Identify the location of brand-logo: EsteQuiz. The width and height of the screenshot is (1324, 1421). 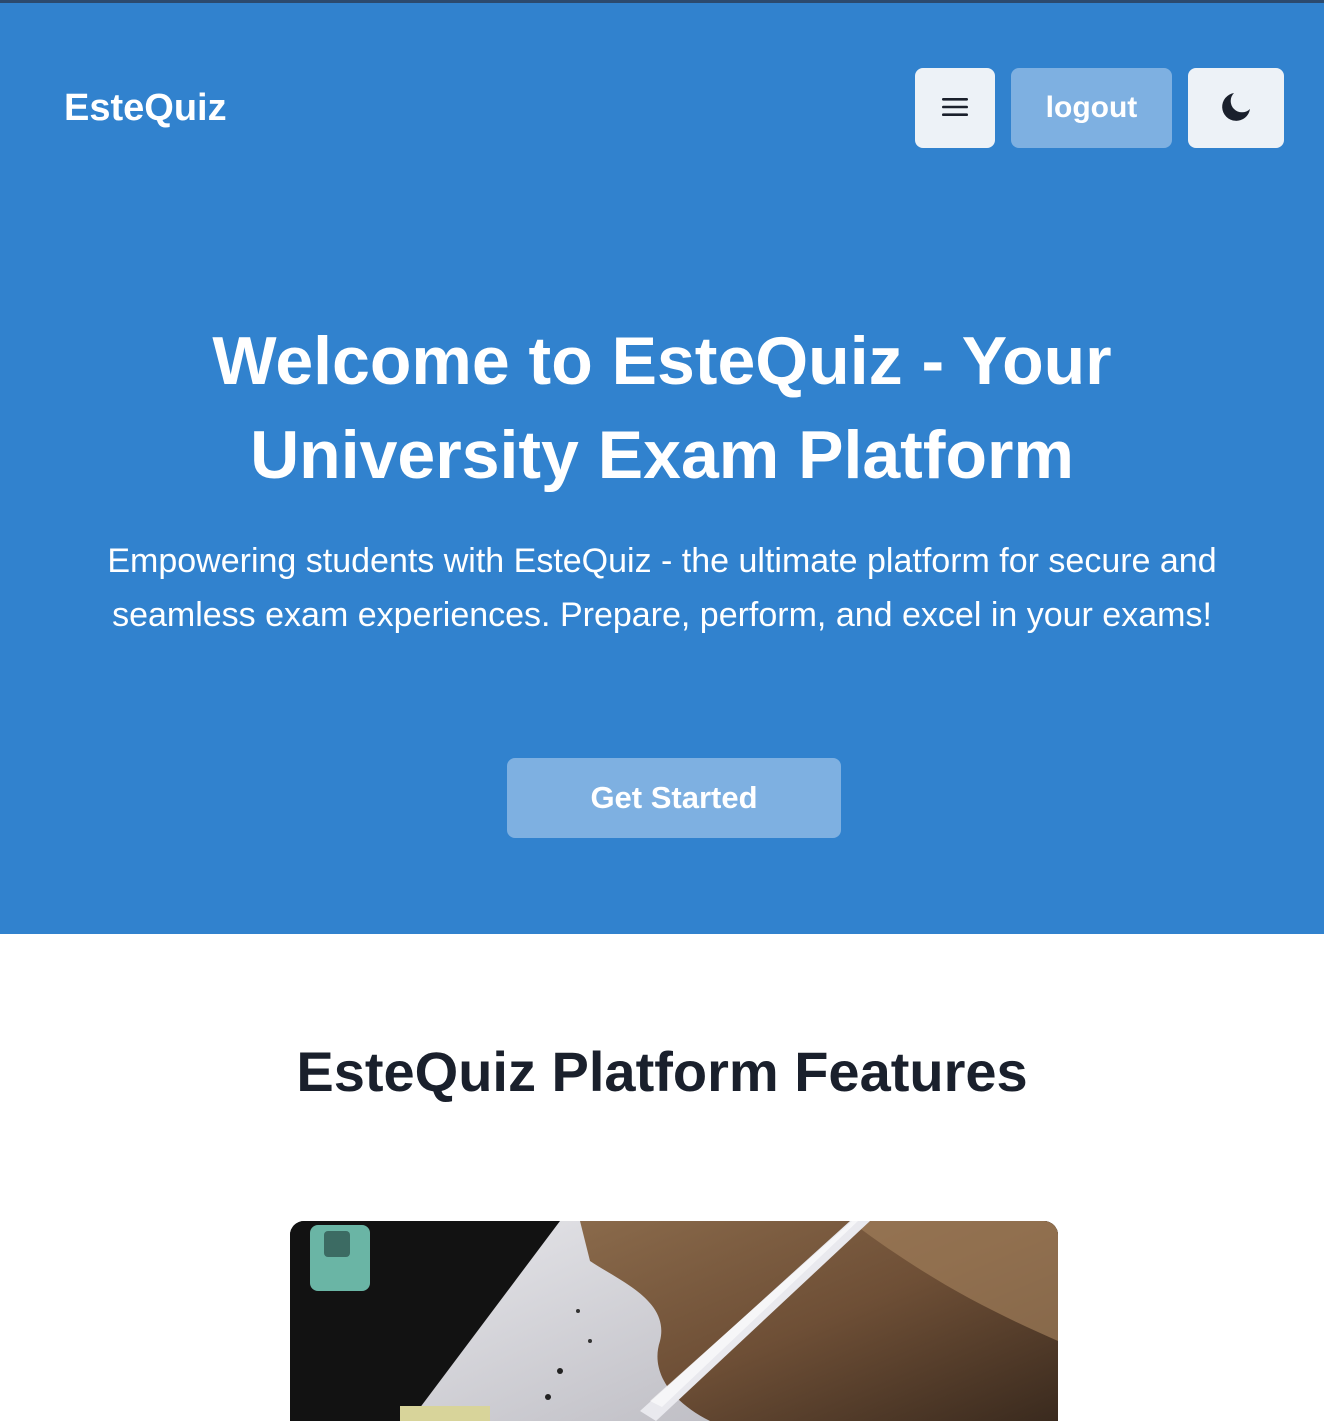
(145, 108).